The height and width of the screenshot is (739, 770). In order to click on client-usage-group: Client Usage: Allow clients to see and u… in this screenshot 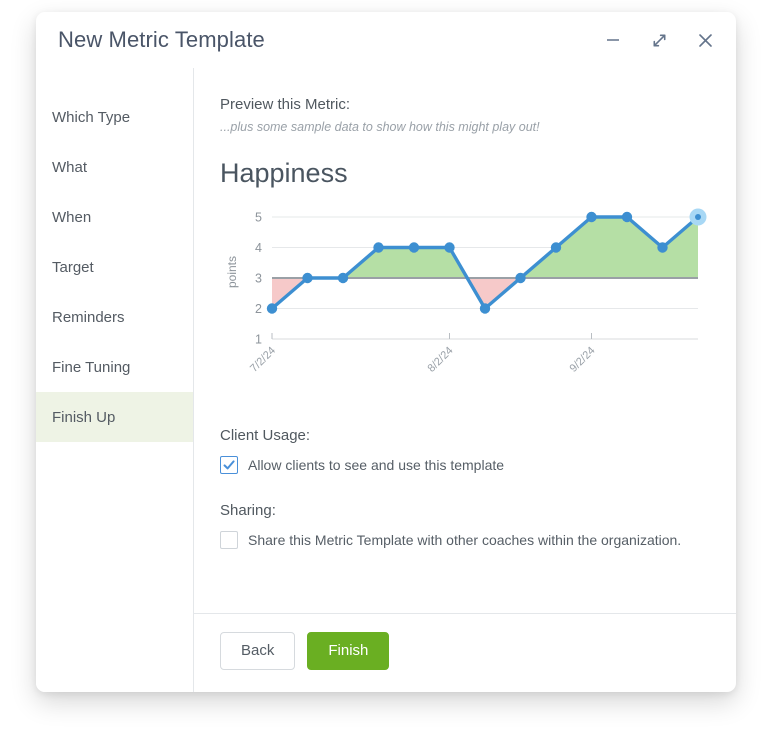, I will do `click(465, 450)`.